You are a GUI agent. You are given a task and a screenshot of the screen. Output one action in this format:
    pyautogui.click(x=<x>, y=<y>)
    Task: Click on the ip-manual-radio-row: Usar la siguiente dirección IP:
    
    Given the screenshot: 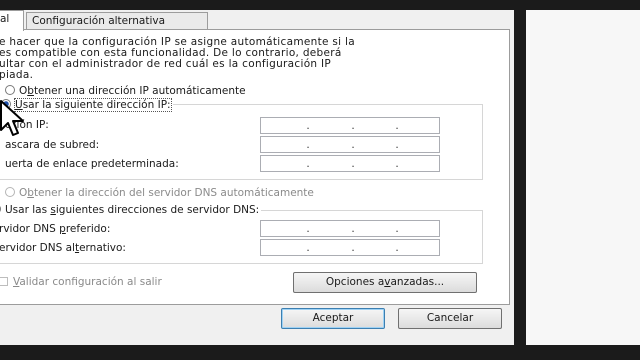 What is the action you would take?
    pyautogui.click(x=87, y=105)
    